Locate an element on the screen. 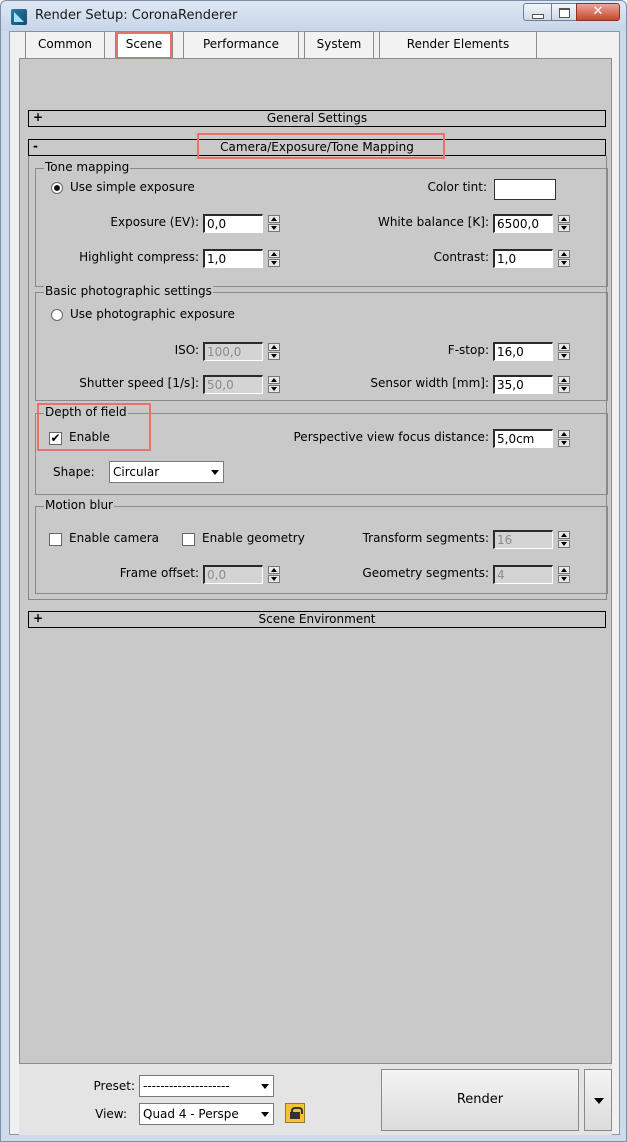 This screenshot has height=1142, width=627. rollout-general-settings: + General Settings is located at coordinates (317, 118).